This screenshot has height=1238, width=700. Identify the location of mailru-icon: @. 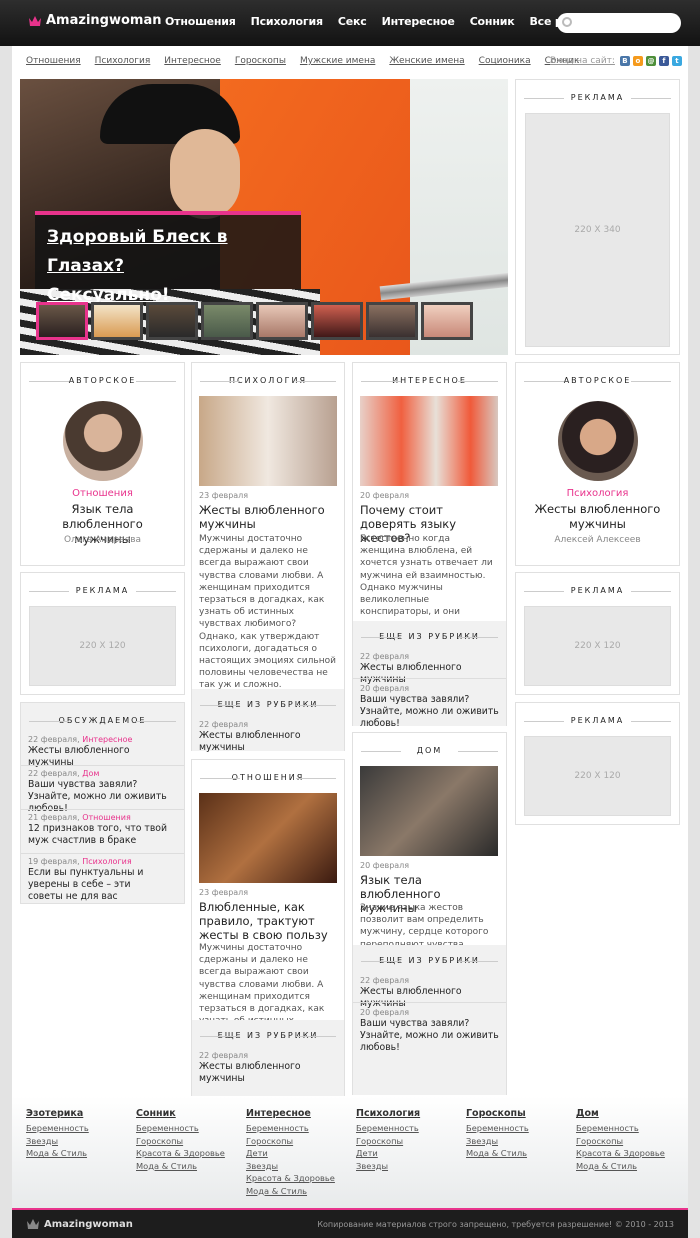
(650, 61).